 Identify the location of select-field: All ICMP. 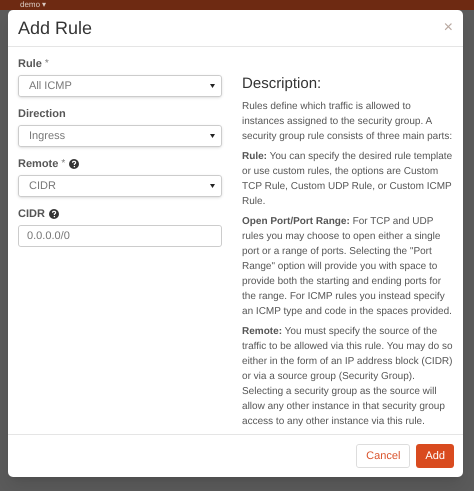
(120, 86).